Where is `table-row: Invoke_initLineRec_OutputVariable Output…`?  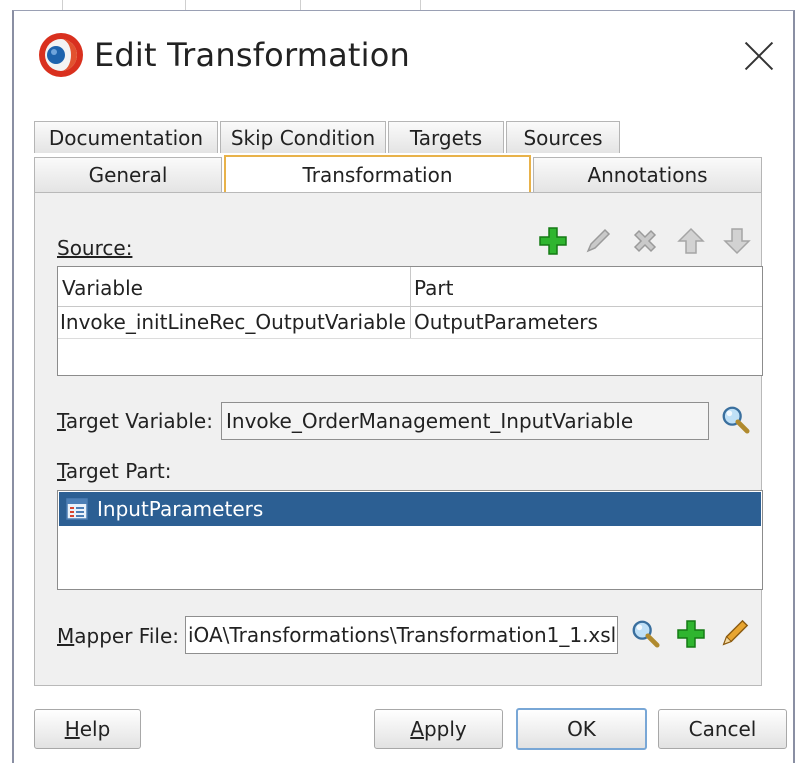 table-row: Invoke_initLineRec_OutputVariable Output… is located at coordinates (410, 323).